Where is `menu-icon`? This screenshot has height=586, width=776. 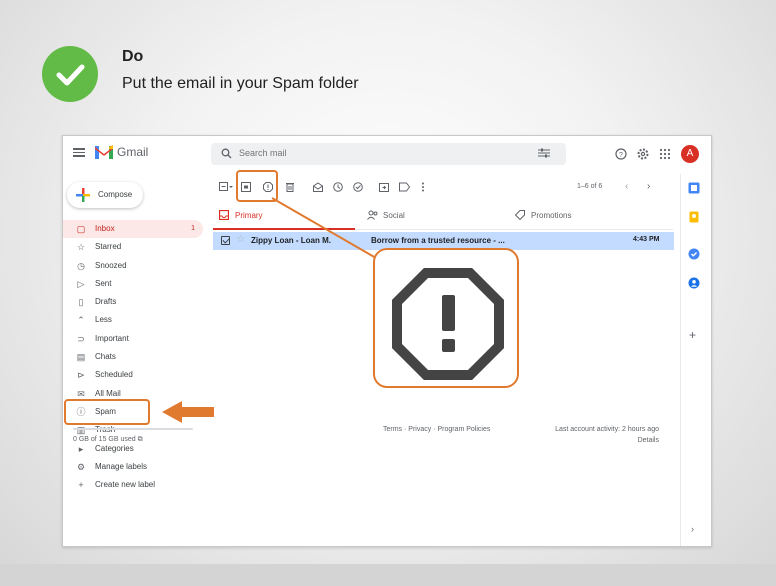
menu-icon is located at coordinates (79, 152).